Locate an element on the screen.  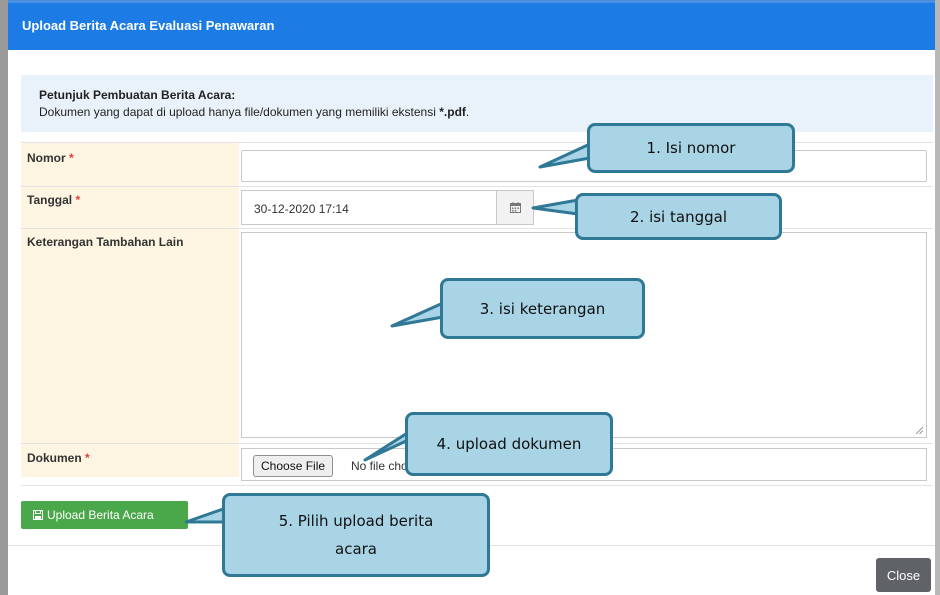
callout-3-text: 3. isi keterangan is located at coordinates (542, 308).